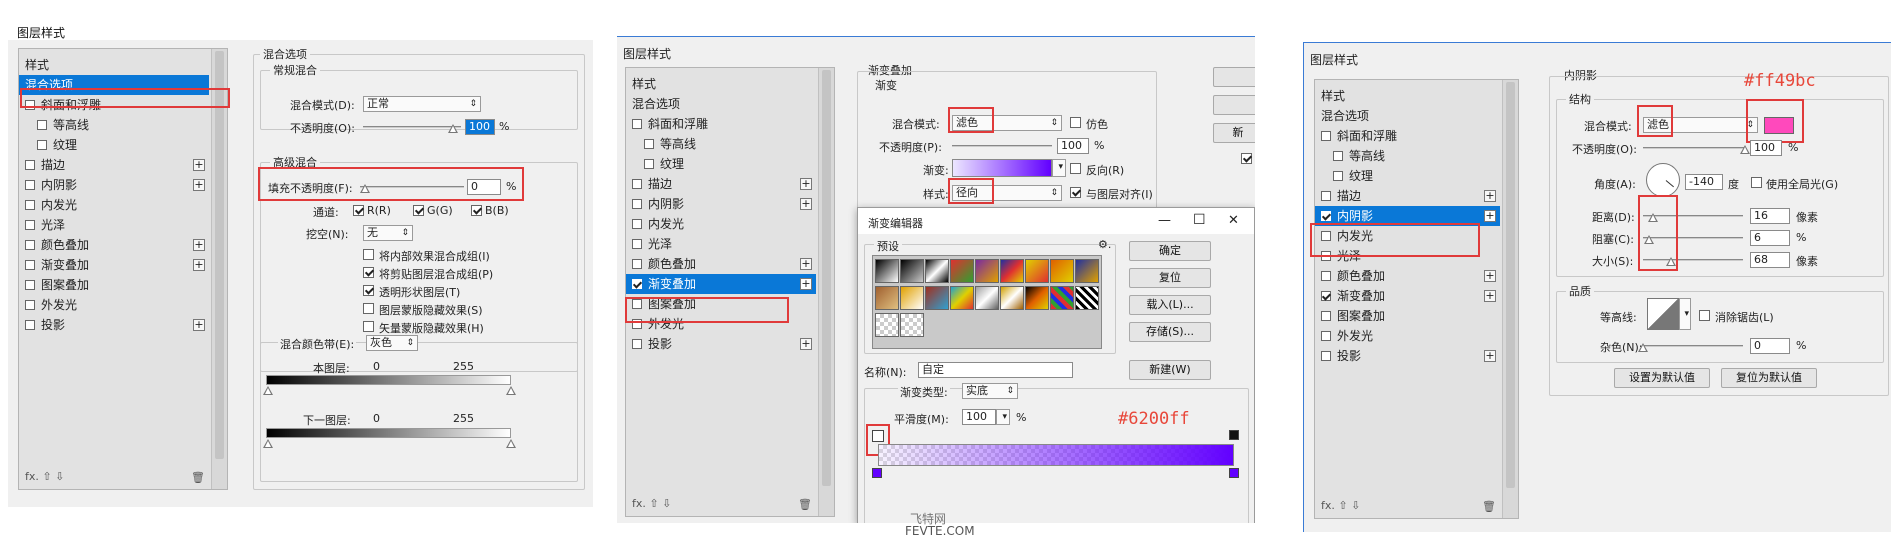 Image resolution: width=1891 pixels, height=542 pixels. Describe the element at coordinates (1234, 435) in the screenshot. I see `gradient-opacity-stop-right` at that location.